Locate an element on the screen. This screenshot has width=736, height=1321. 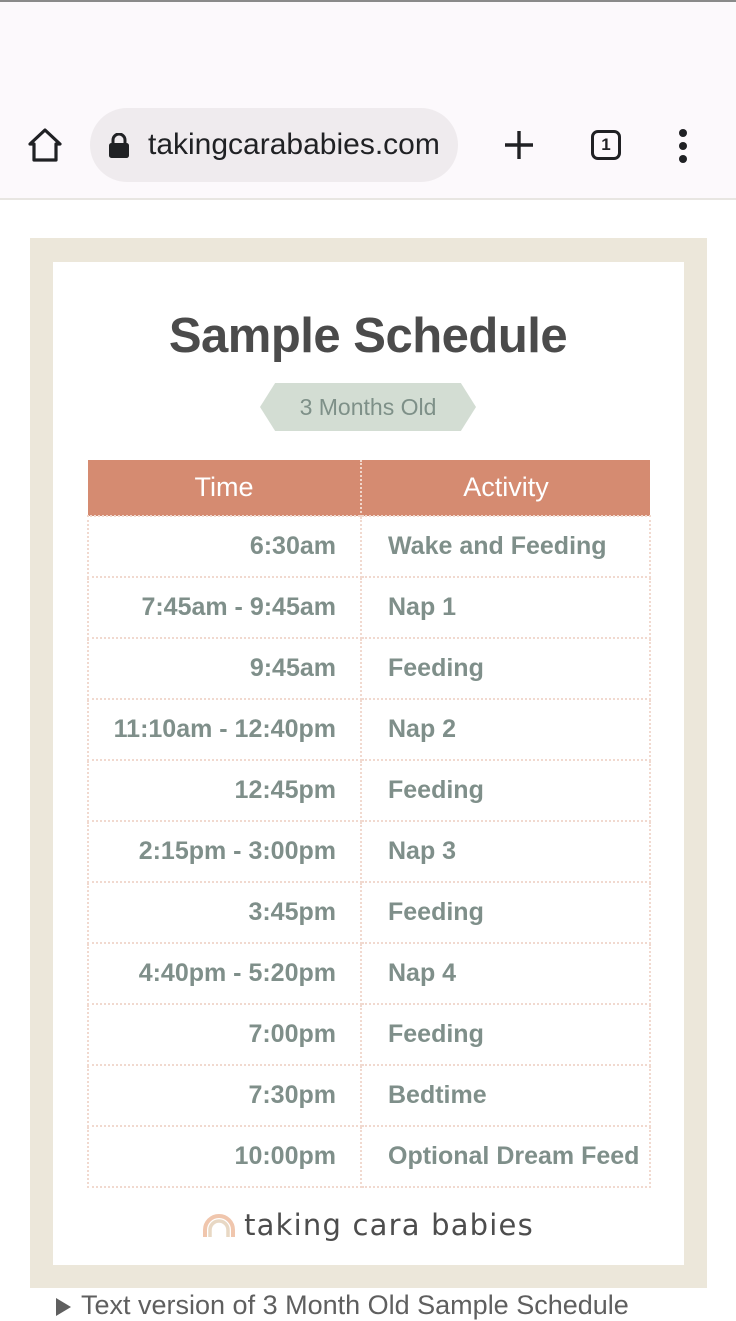
activity-cell: Optional Dream Feed is located at coordinates (505, 1156).